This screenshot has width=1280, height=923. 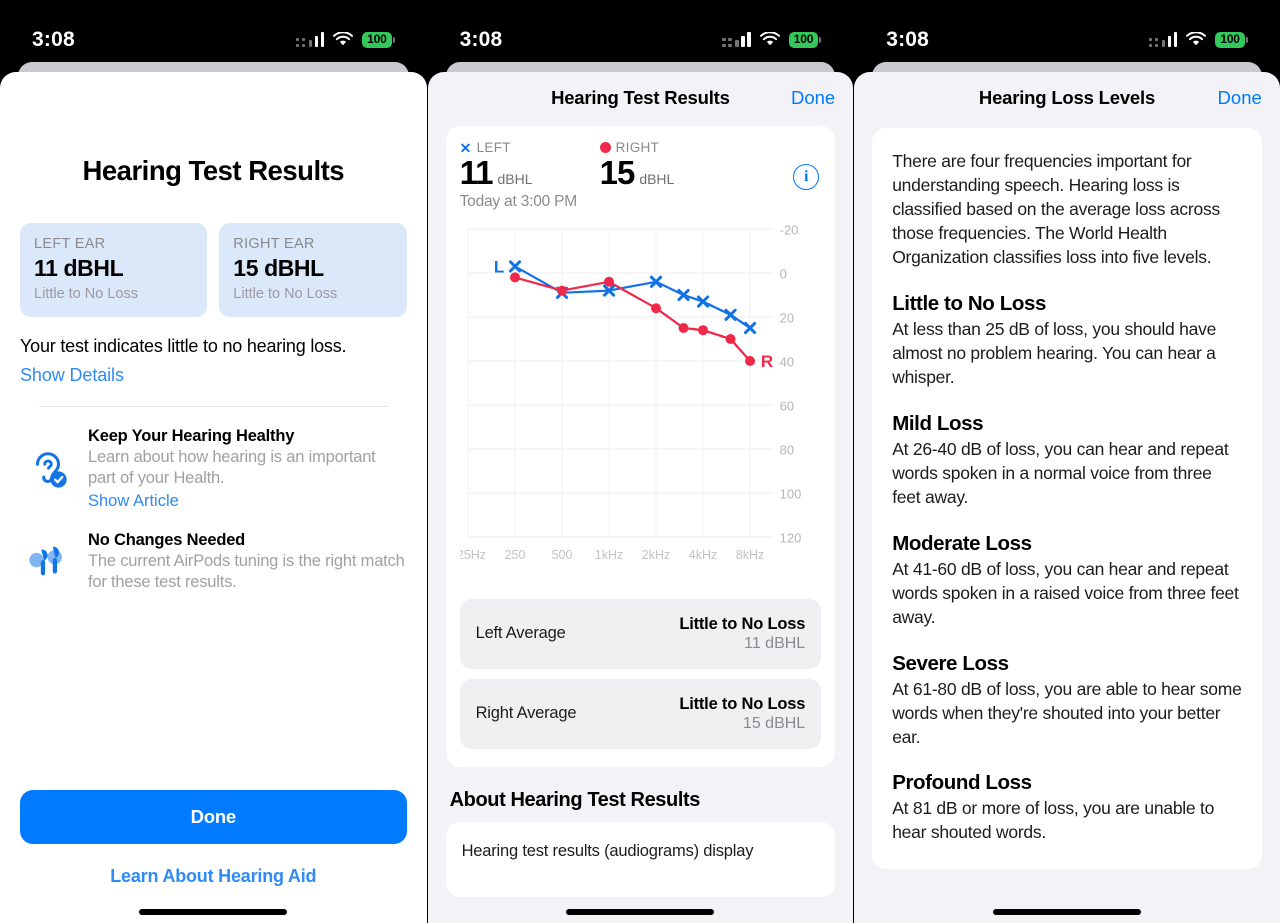 What do you see at coordinates (962, 783) in the screenshot?
I see `level-title: Profound Loss` at bounding box center [962, 783].